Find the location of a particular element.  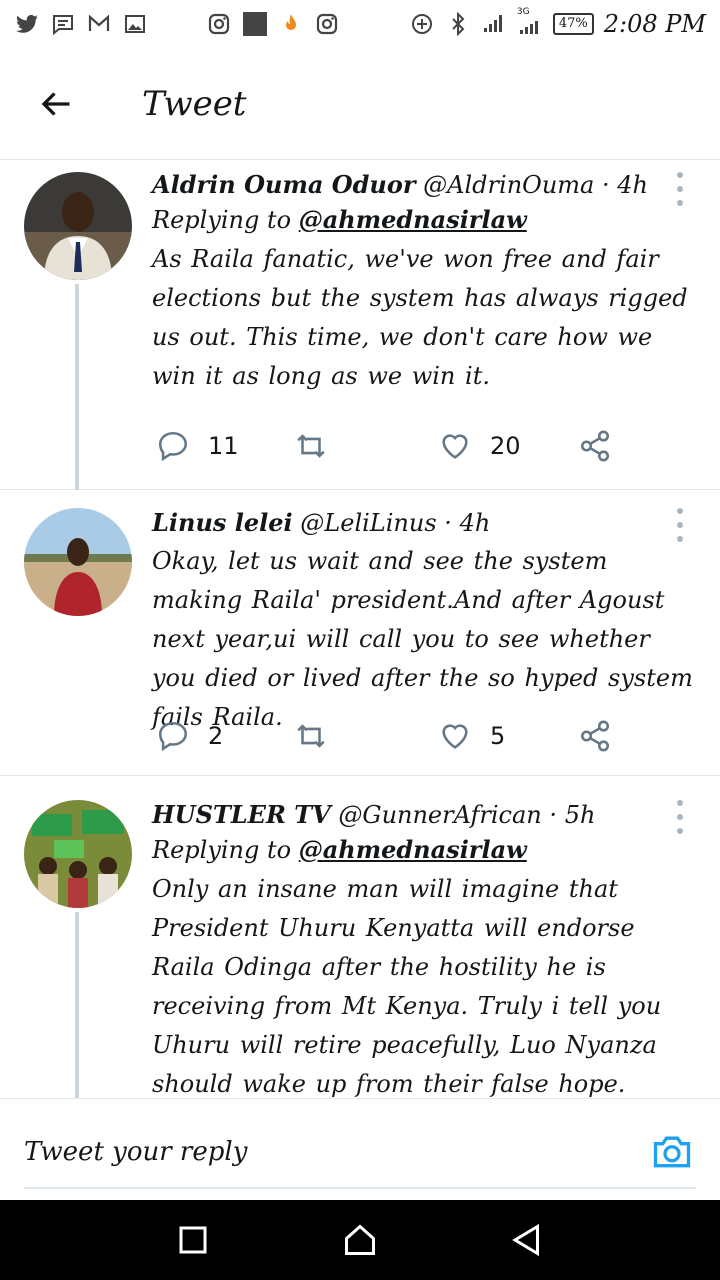

reply-button: 11 is located at coordinates (197, 446).